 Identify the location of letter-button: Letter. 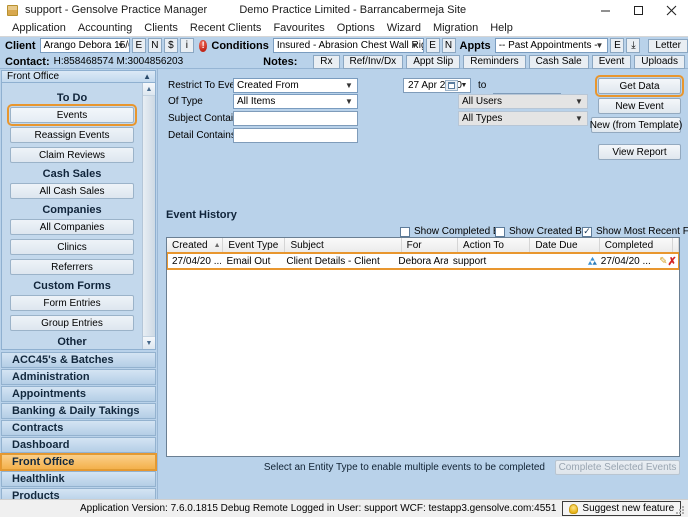
(668, 45).